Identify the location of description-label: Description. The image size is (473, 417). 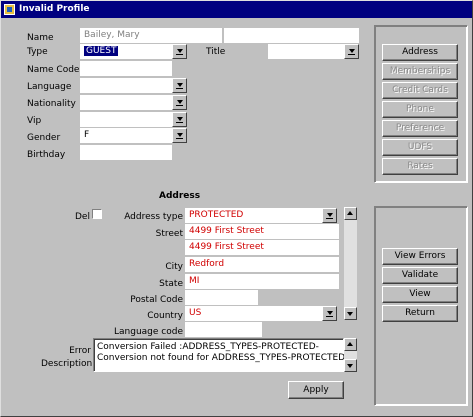
(67, 364).